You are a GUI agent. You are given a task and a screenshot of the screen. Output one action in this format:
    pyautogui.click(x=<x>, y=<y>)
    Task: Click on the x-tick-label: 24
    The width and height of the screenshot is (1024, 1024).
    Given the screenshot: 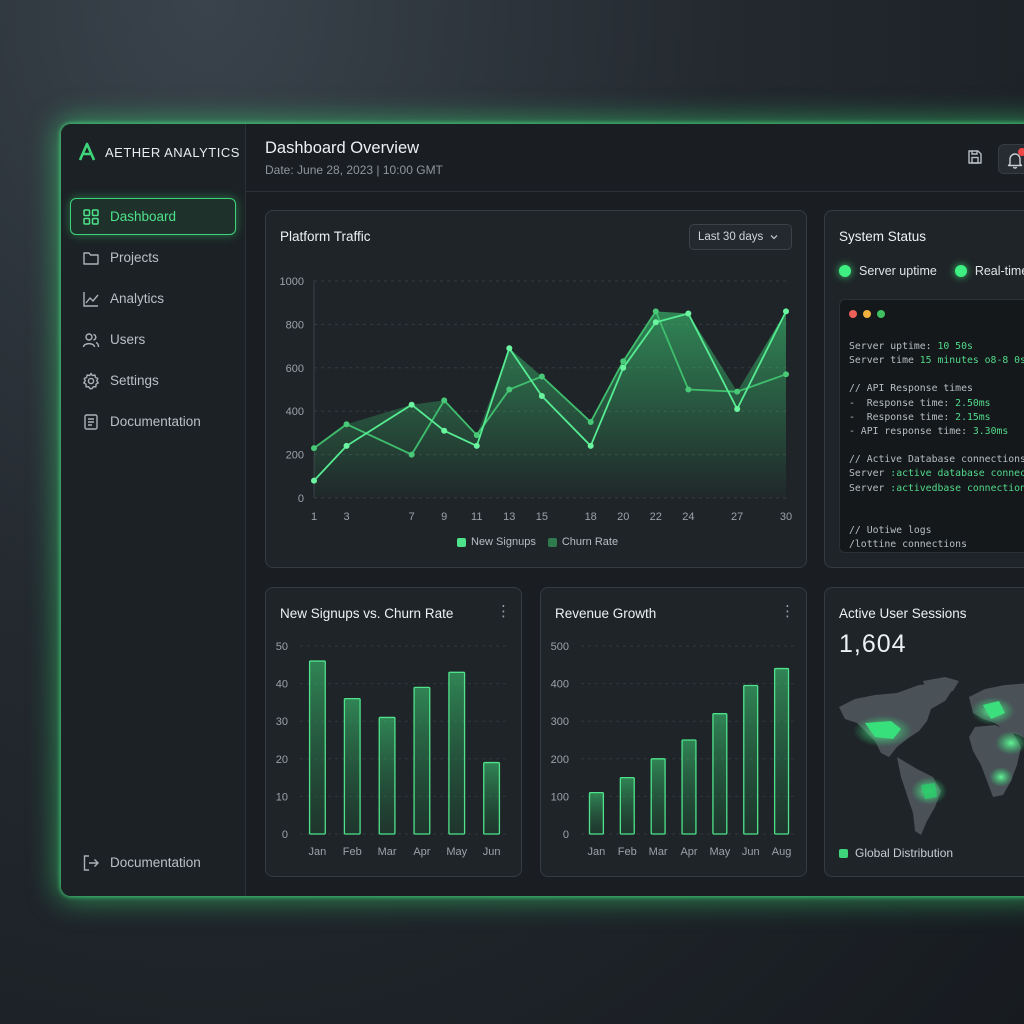 What is the action you would take?
    pyautogui.click(x=688, y=517)
    